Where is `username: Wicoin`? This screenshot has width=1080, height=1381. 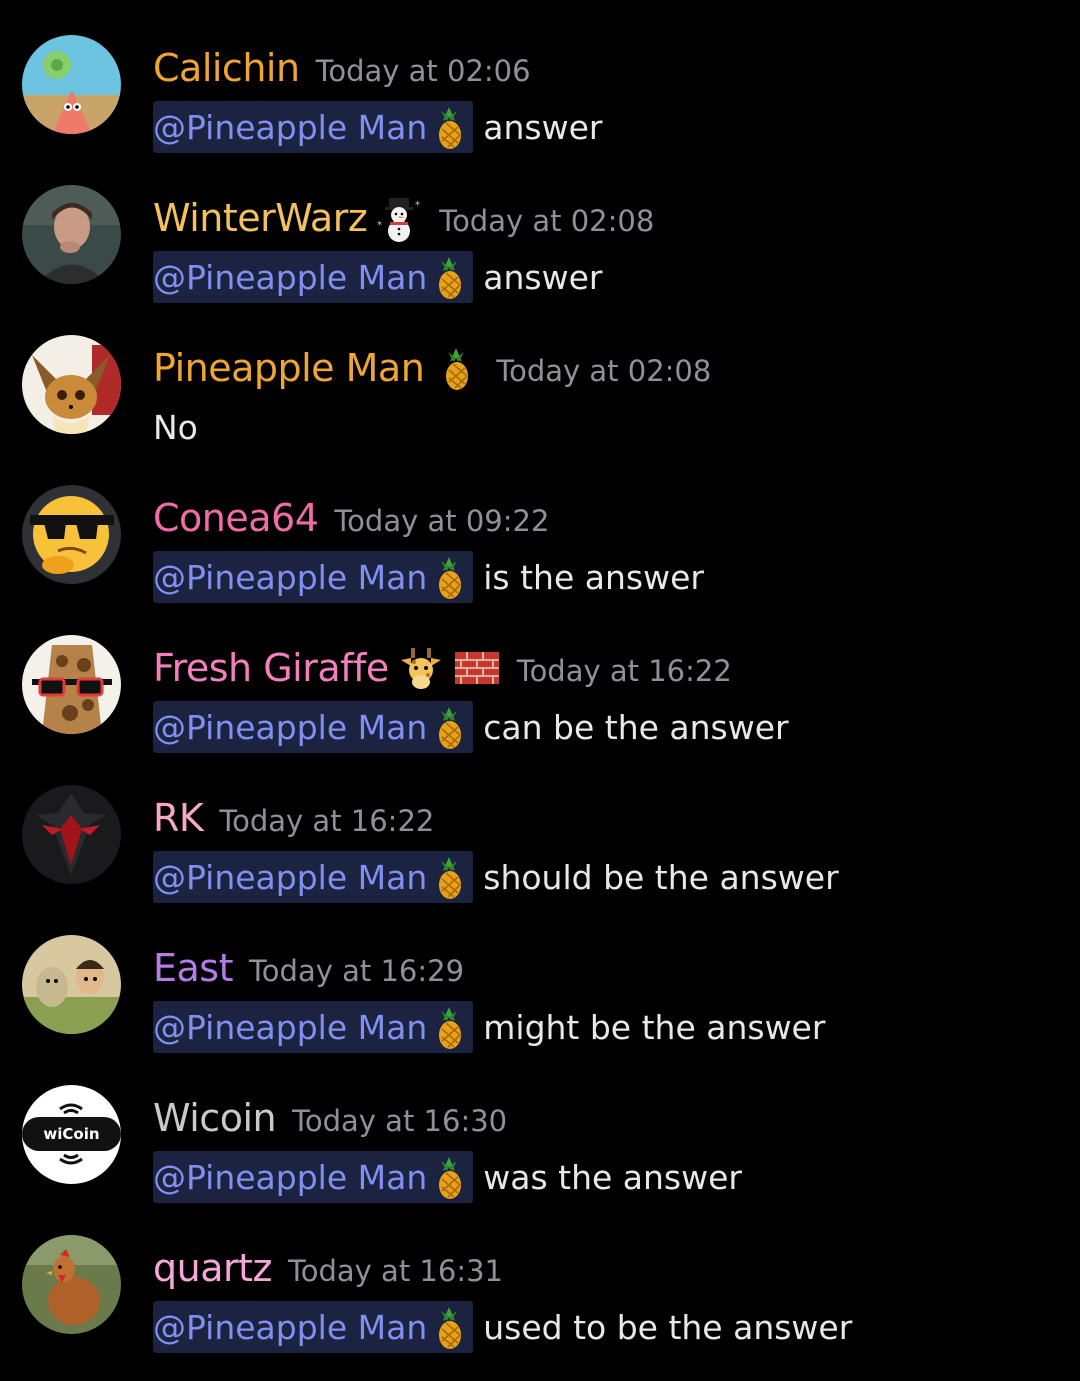 username: Wicoin is located at coordinates (215, 1118).